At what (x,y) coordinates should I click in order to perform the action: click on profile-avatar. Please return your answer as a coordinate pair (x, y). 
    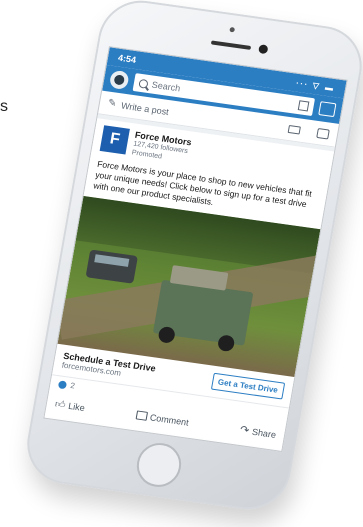
    Looking at the image, I should click on (119, 80).